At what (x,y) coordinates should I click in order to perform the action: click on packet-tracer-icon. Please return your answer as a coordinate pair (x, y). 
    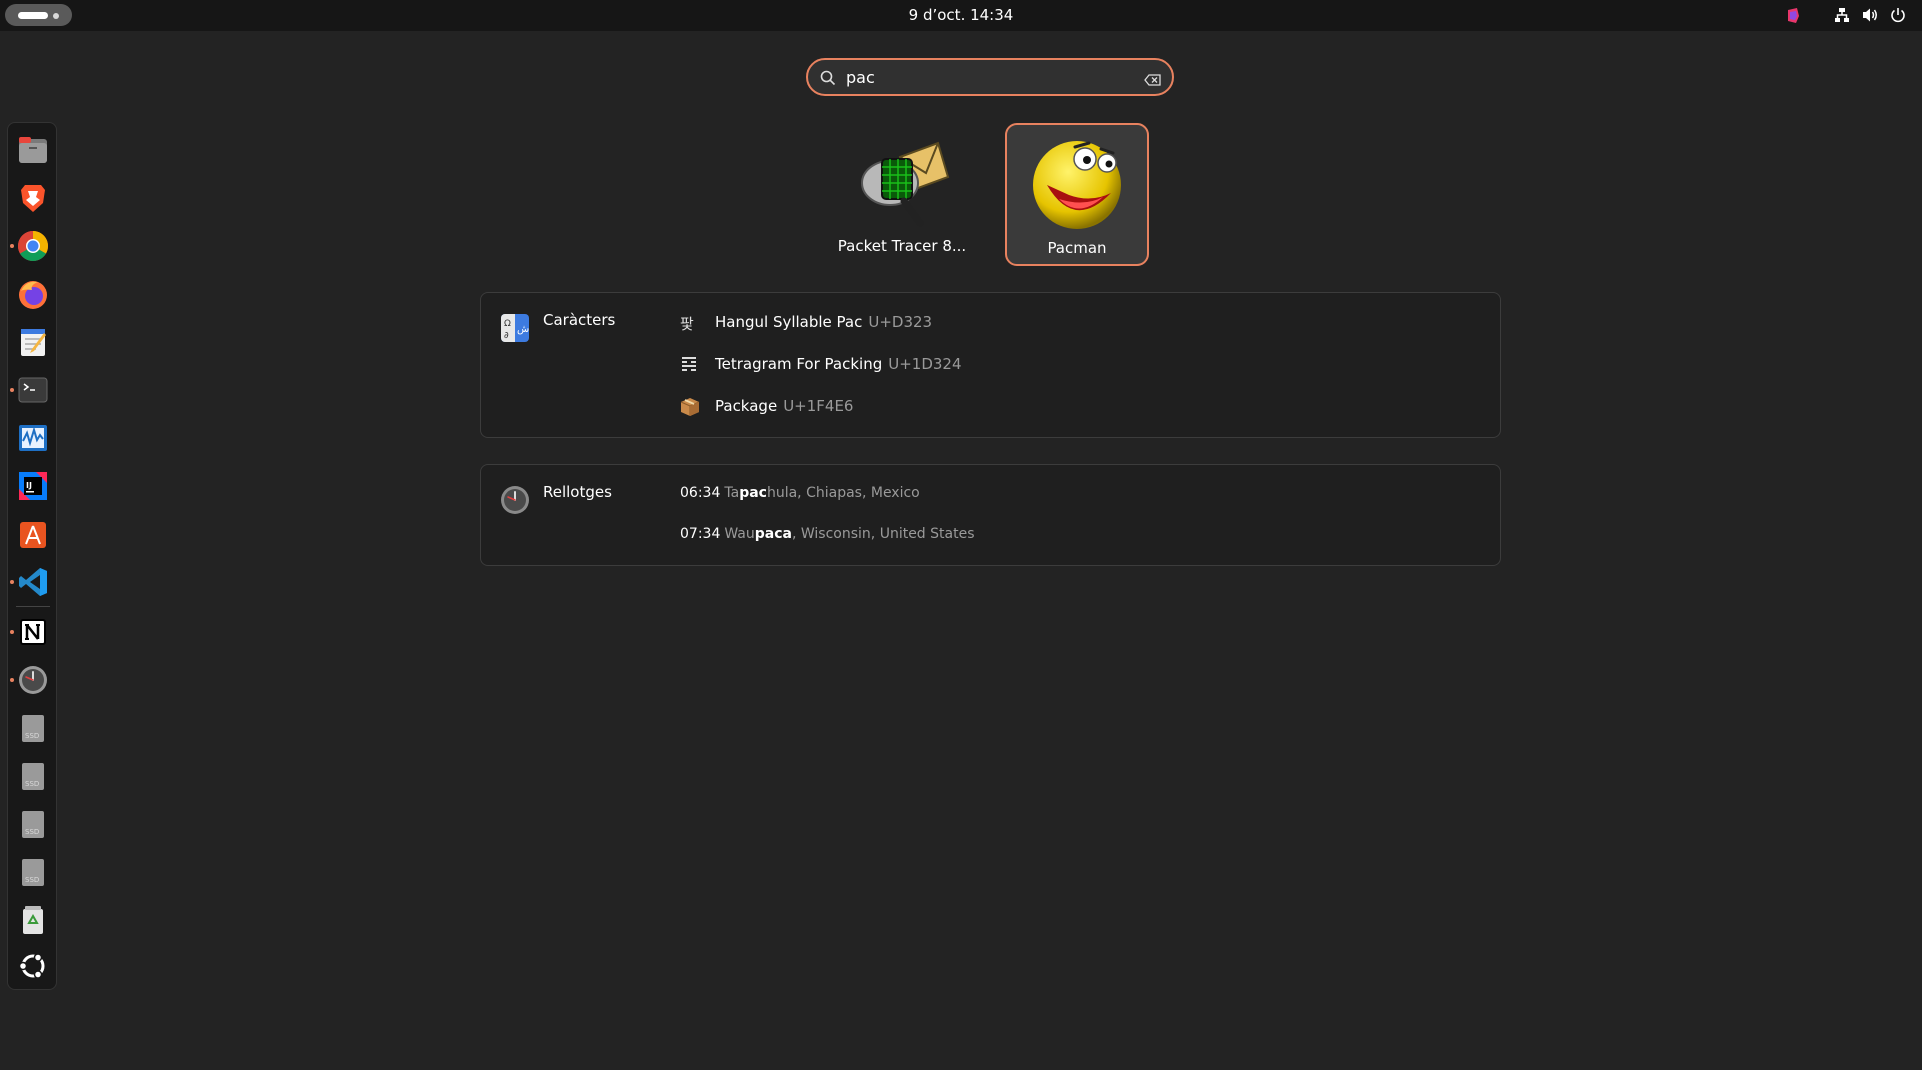
    Looking at the image, I should click on (902, 181).